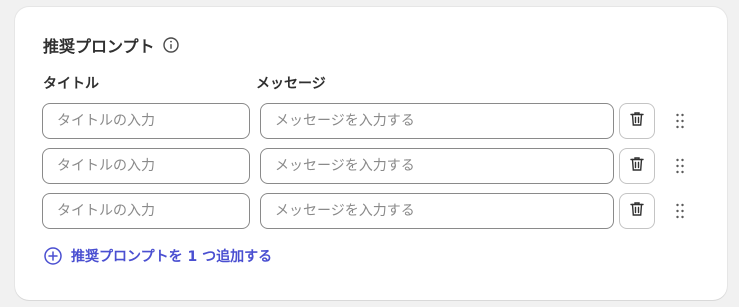  I want to click on add-prompt-button: 推奨プロンプトを 1 つ追加する, so click(157, 256).